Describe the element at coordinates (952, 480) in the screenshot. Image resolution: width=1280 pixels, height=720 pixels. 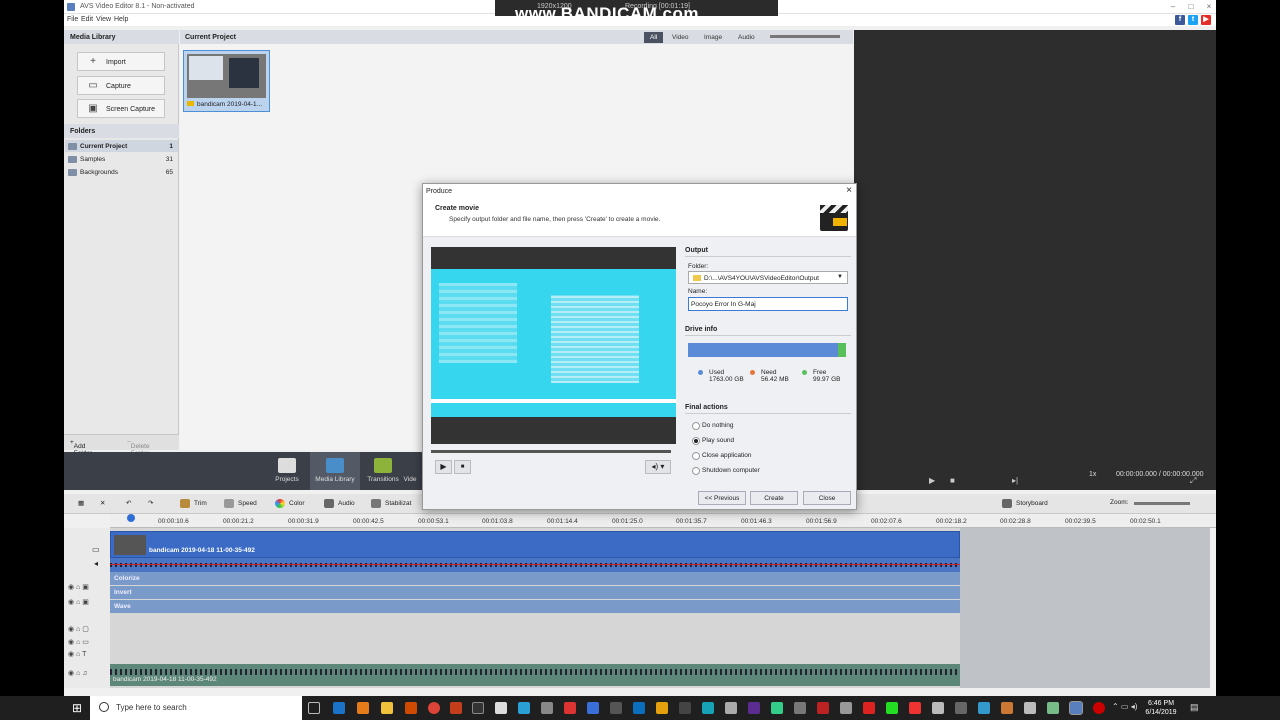
I see `stop-icon: ■` at that location.